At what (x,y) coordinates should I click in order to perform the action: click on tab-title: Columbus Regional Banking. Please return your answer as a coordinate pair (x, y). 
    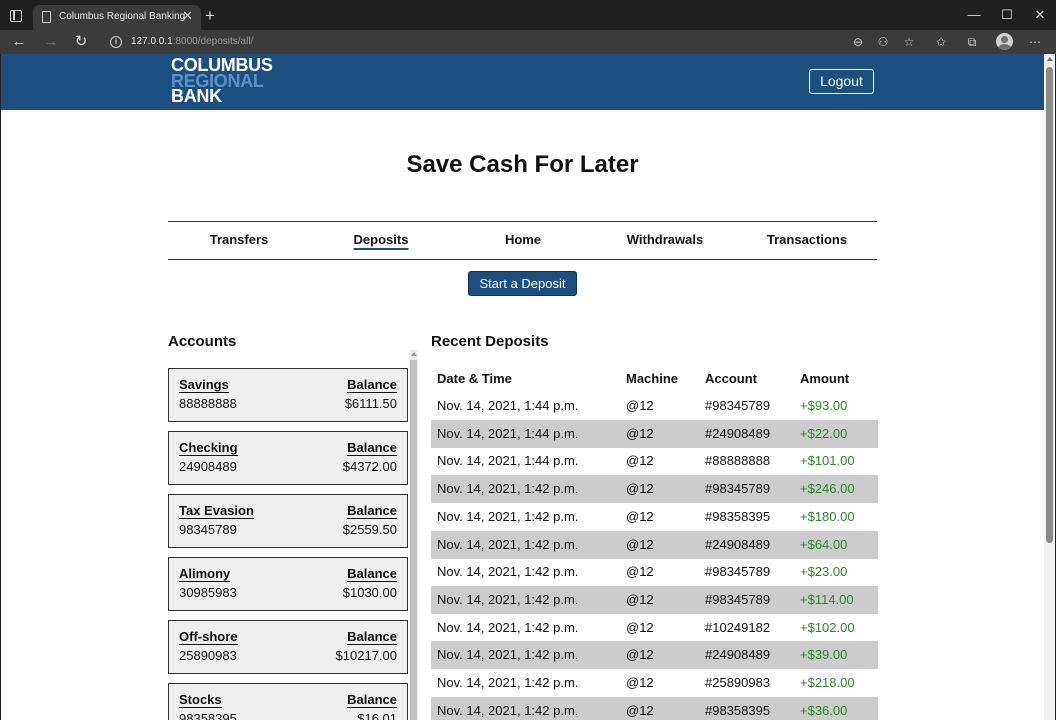
    Looking at the image, I should click on (122, 16).